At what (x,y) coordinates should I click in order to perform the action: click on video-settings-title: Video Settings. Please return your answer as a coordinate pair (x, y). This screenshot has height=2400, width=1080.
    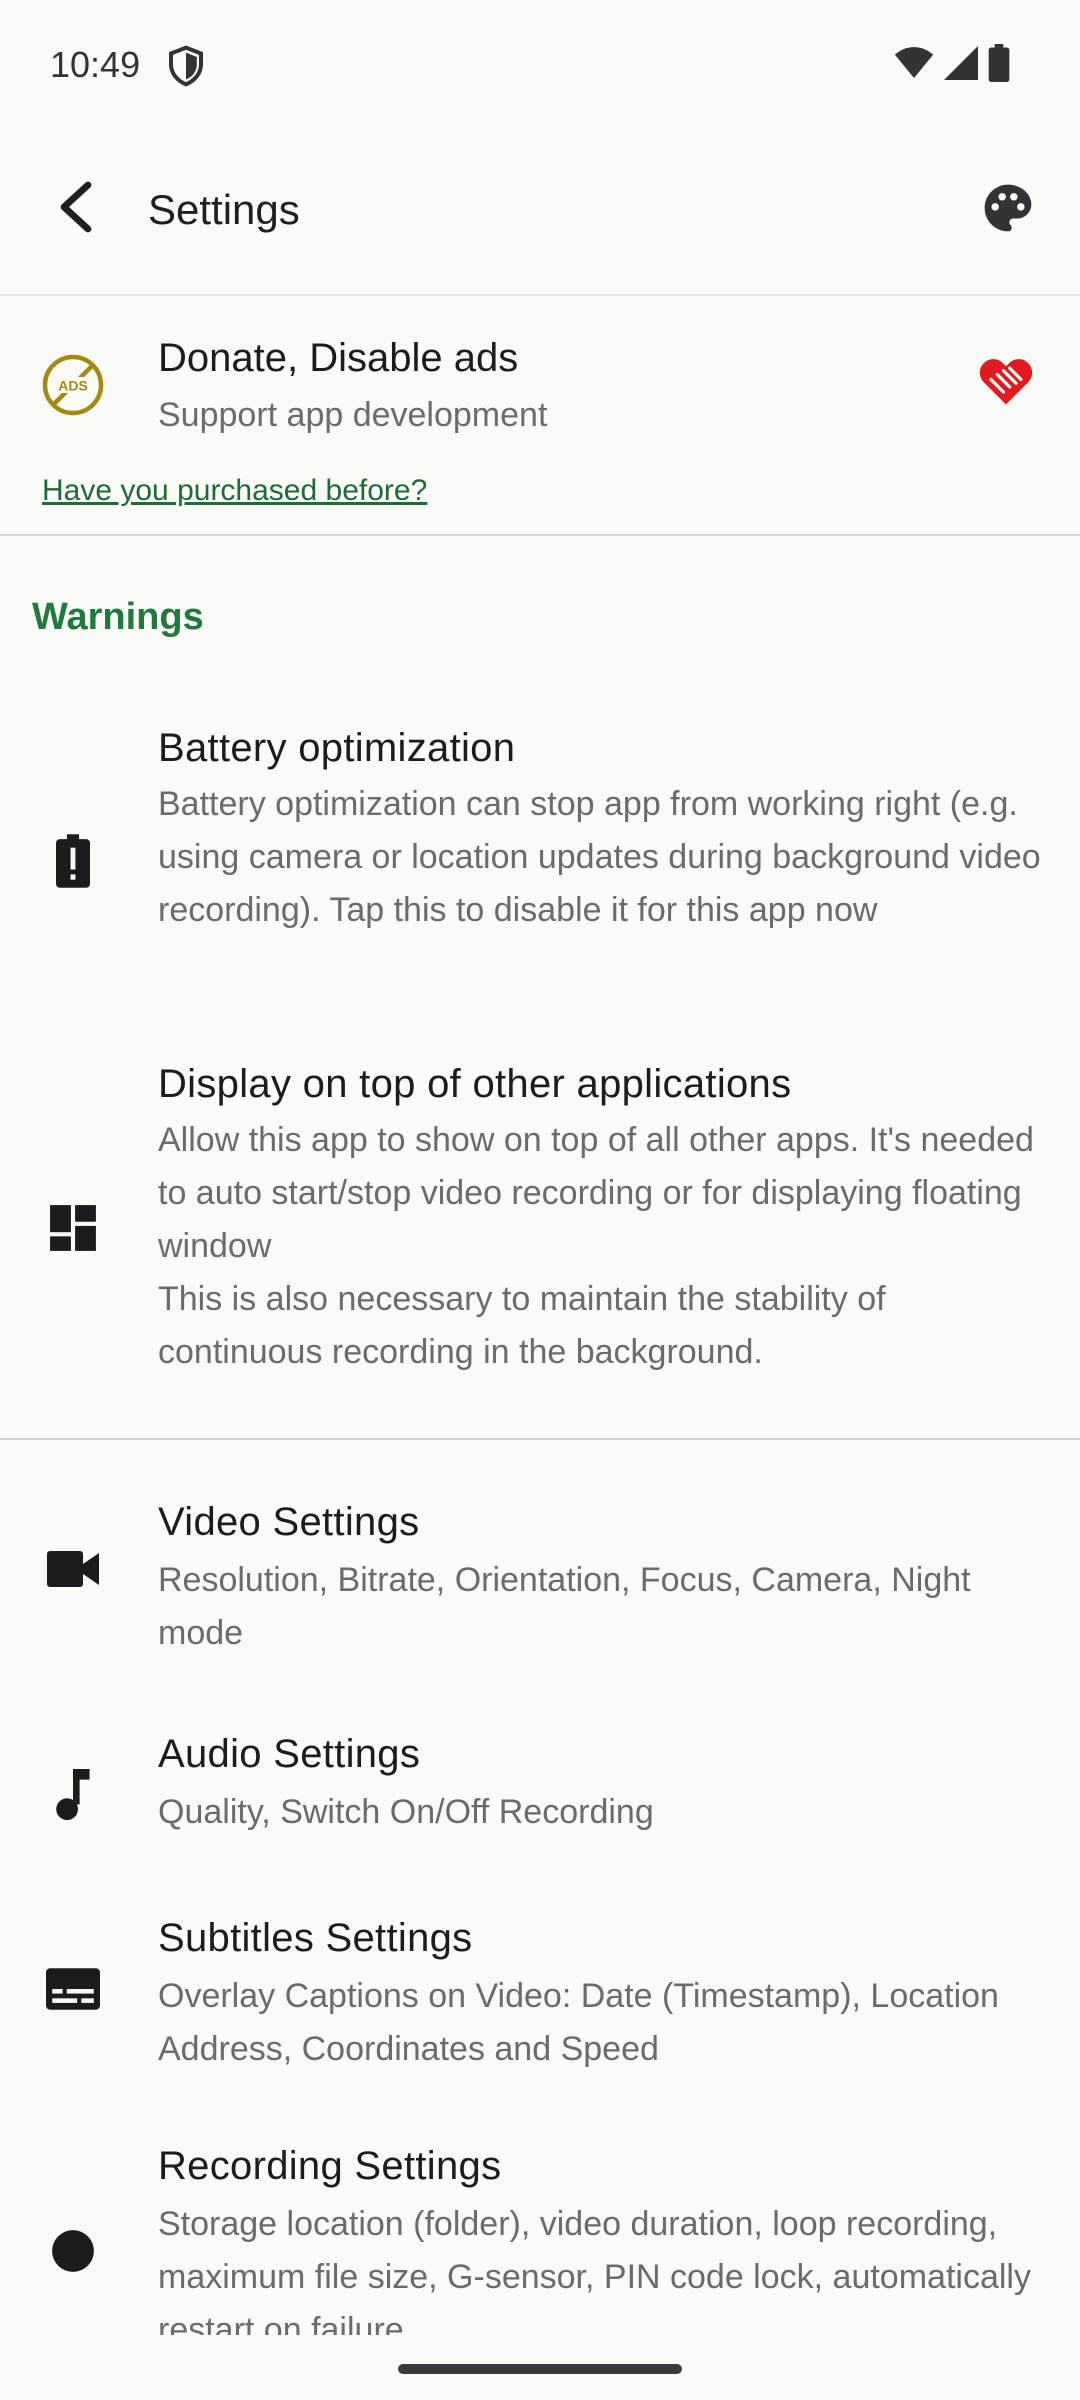
    Looking at the image, I should click on (289, 1522).